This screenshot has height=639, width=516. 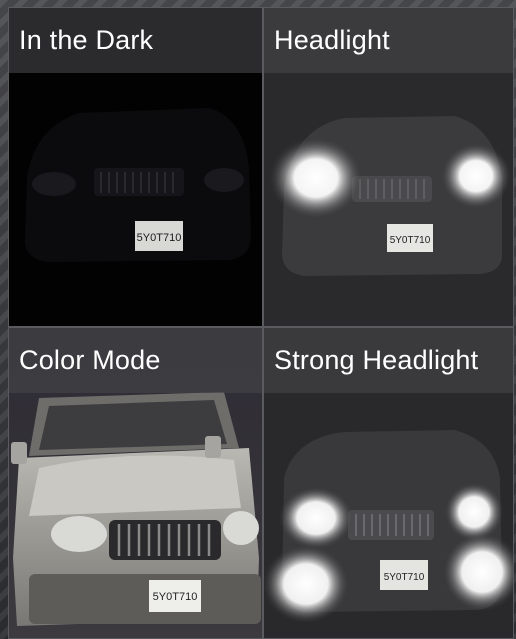 I want to click on panel-label-bar: Color Mode, so click(x=135, y=360).